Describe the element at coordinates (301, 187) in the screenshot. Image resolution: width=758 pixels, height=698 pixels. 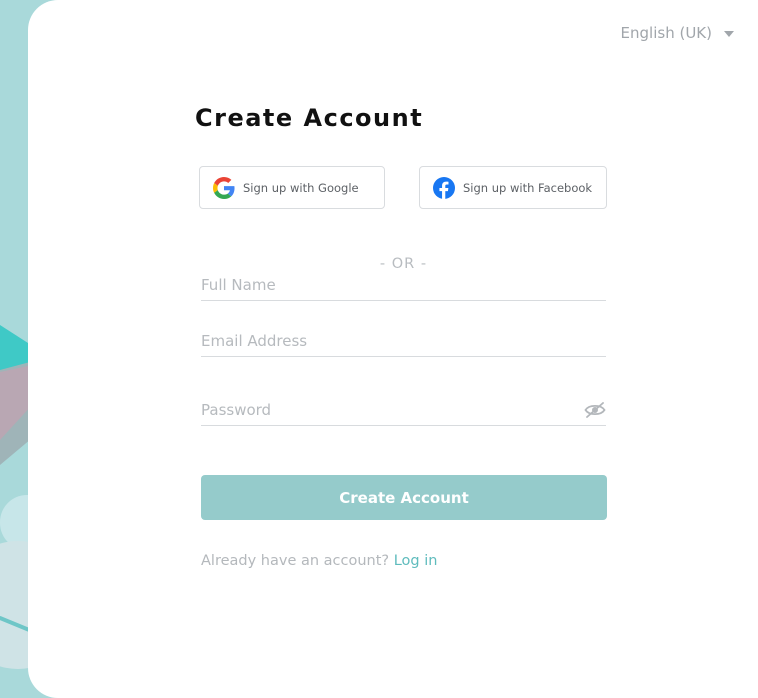
I see `google-signup-label: Sign up with Google` at that location.